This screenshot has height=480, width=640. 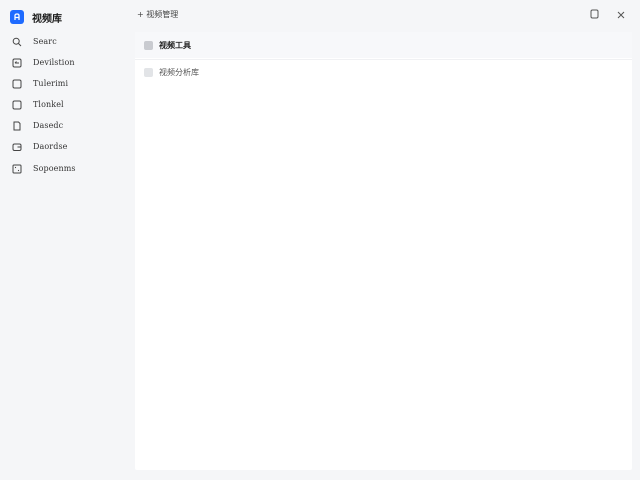 I want to click on sidebar-item-label: Sopoenms, so click(x=54, y=168).